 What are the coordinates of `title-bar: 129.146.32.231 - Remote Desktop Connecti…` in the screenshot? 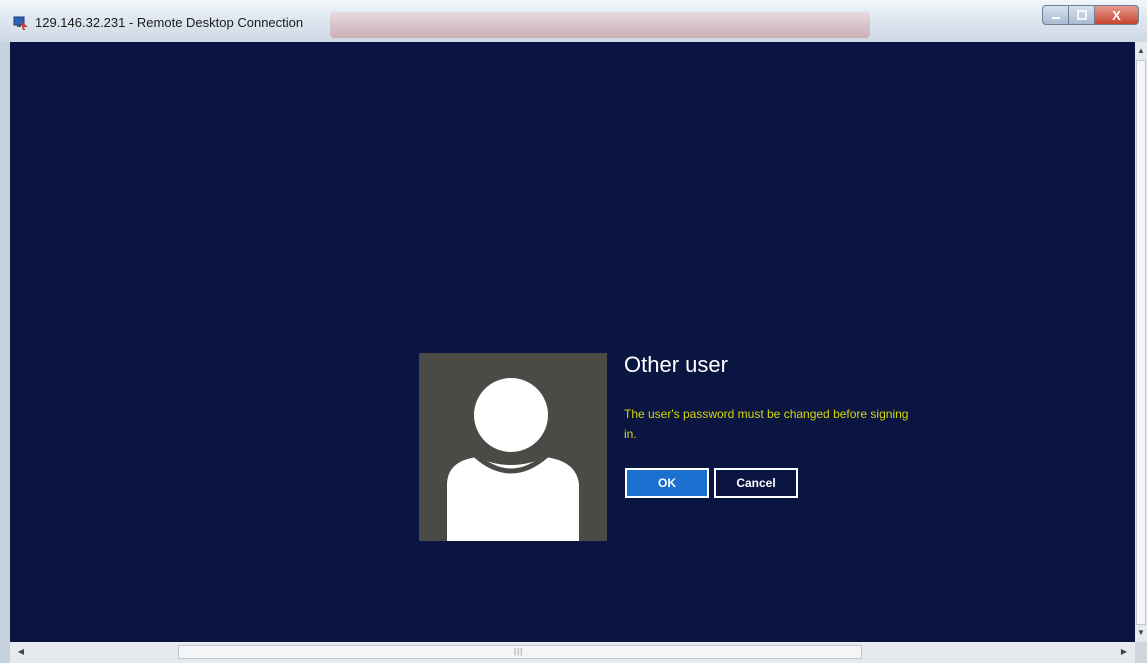 It's located at (573, 21).